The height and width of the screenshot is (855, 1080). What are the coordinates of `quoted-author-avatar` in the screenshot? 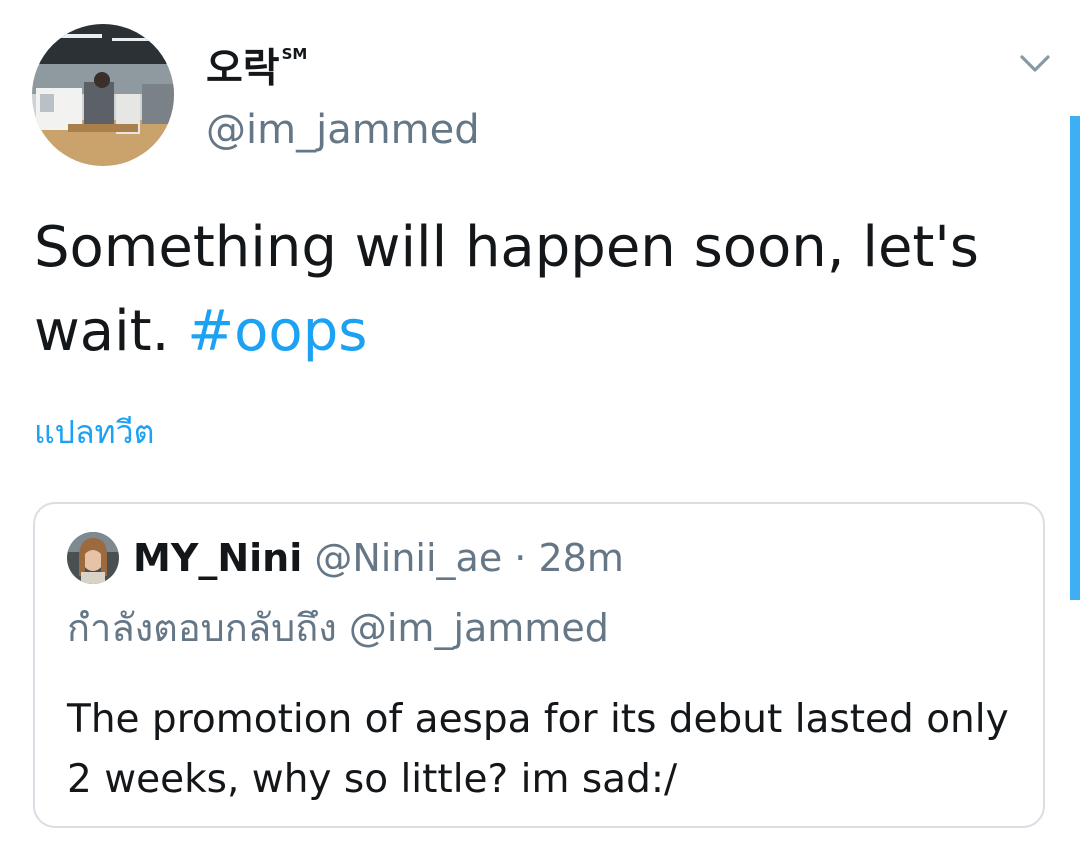 It's located at (93, 558).